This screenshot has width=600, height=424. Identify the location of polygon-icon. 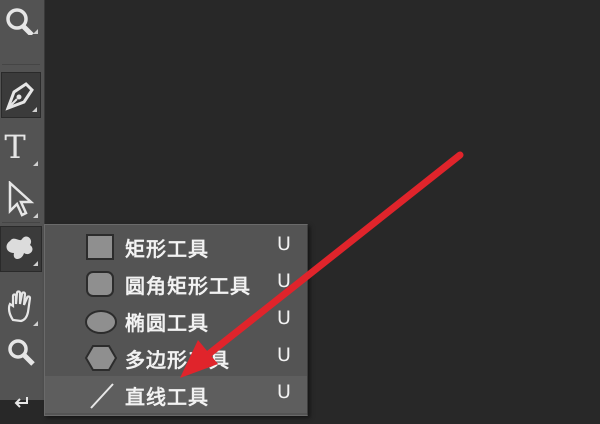
(101, 358).